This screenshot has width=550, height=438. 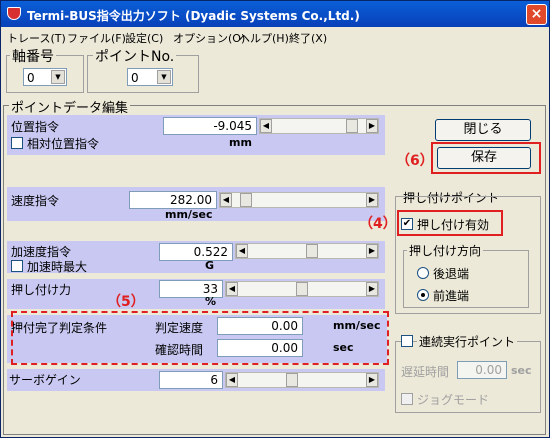 What do you see at coordinates (319, 126) in the screenshot?
I see `position-scrollbar: ◀ ▶` at bounding box center [319, 126].